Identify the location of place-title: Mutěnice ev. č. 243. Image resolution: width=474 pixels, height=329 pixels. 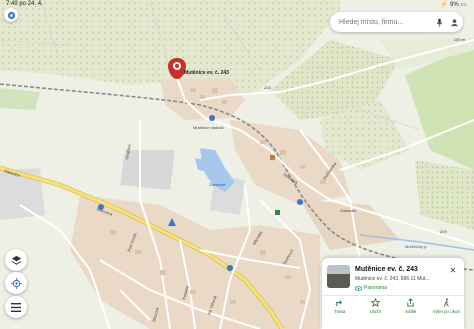
(386, 269).